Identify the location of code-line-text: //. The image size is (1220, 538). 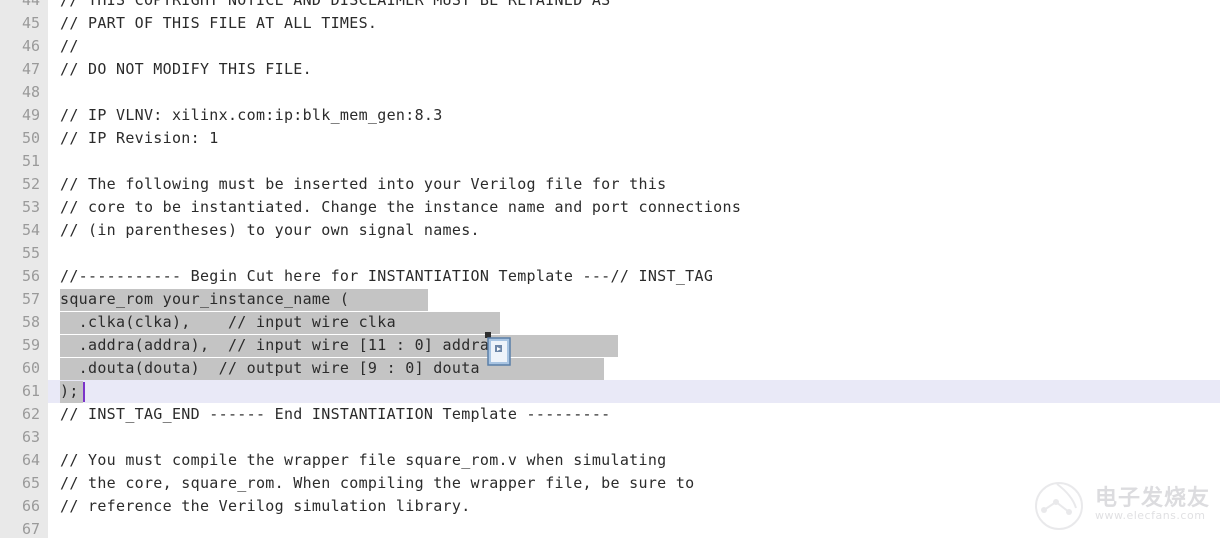
(69, 46).